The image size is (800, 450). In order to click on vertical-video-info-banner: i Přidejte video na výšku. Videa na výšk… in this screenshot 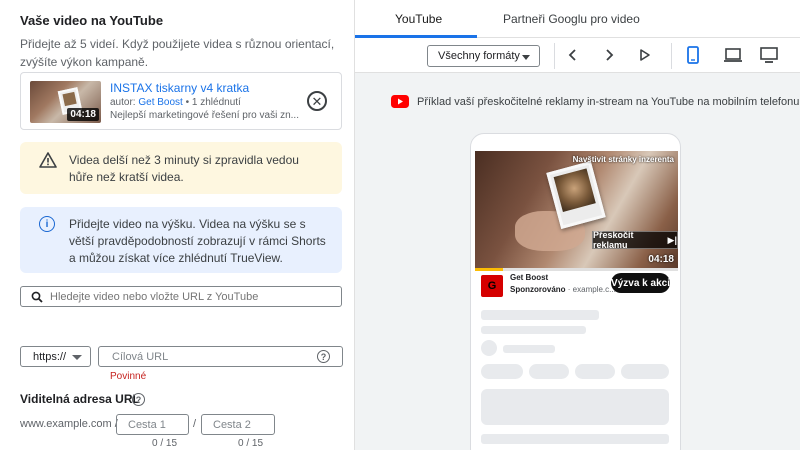, I will do `click(181, 240)`.